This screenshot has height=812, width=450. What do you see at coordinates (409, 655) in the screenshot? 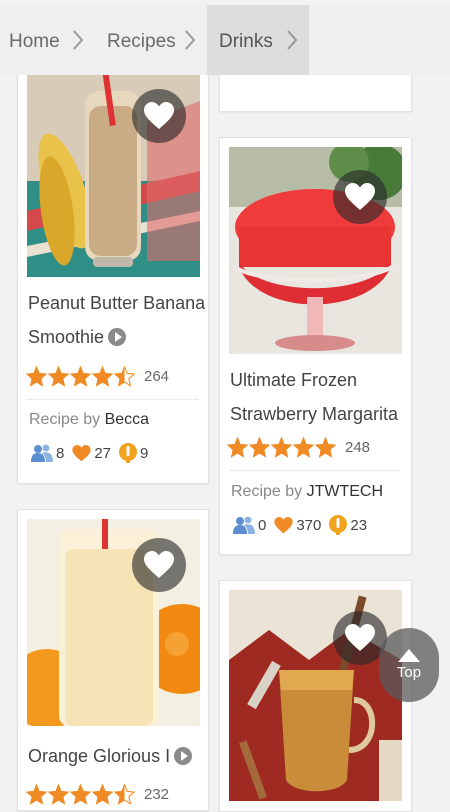
I see `arrow-up-icon` at bounding box center [409, 655].